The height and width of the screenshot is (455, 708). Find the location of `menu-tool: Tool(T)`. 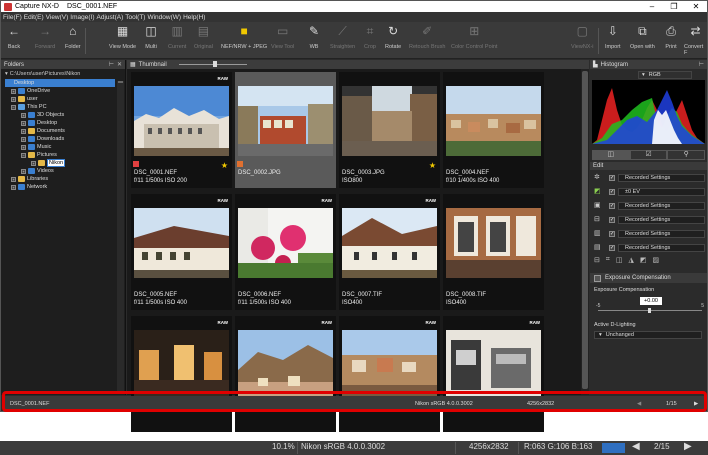

menu-tool: Tool(T) is located at coordinates (135, 17).